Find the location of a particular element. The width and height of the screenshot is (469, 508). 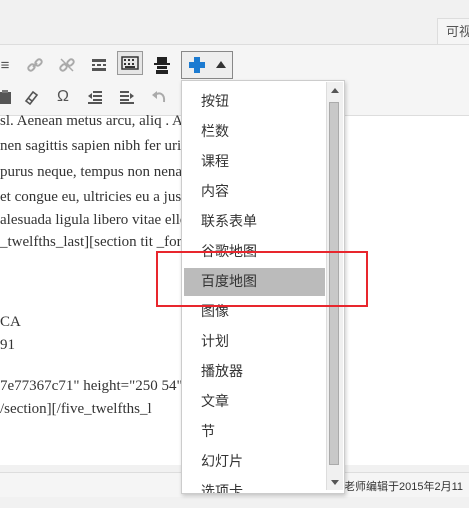

omega-icon: Ω is located at coordinates (63, 97).